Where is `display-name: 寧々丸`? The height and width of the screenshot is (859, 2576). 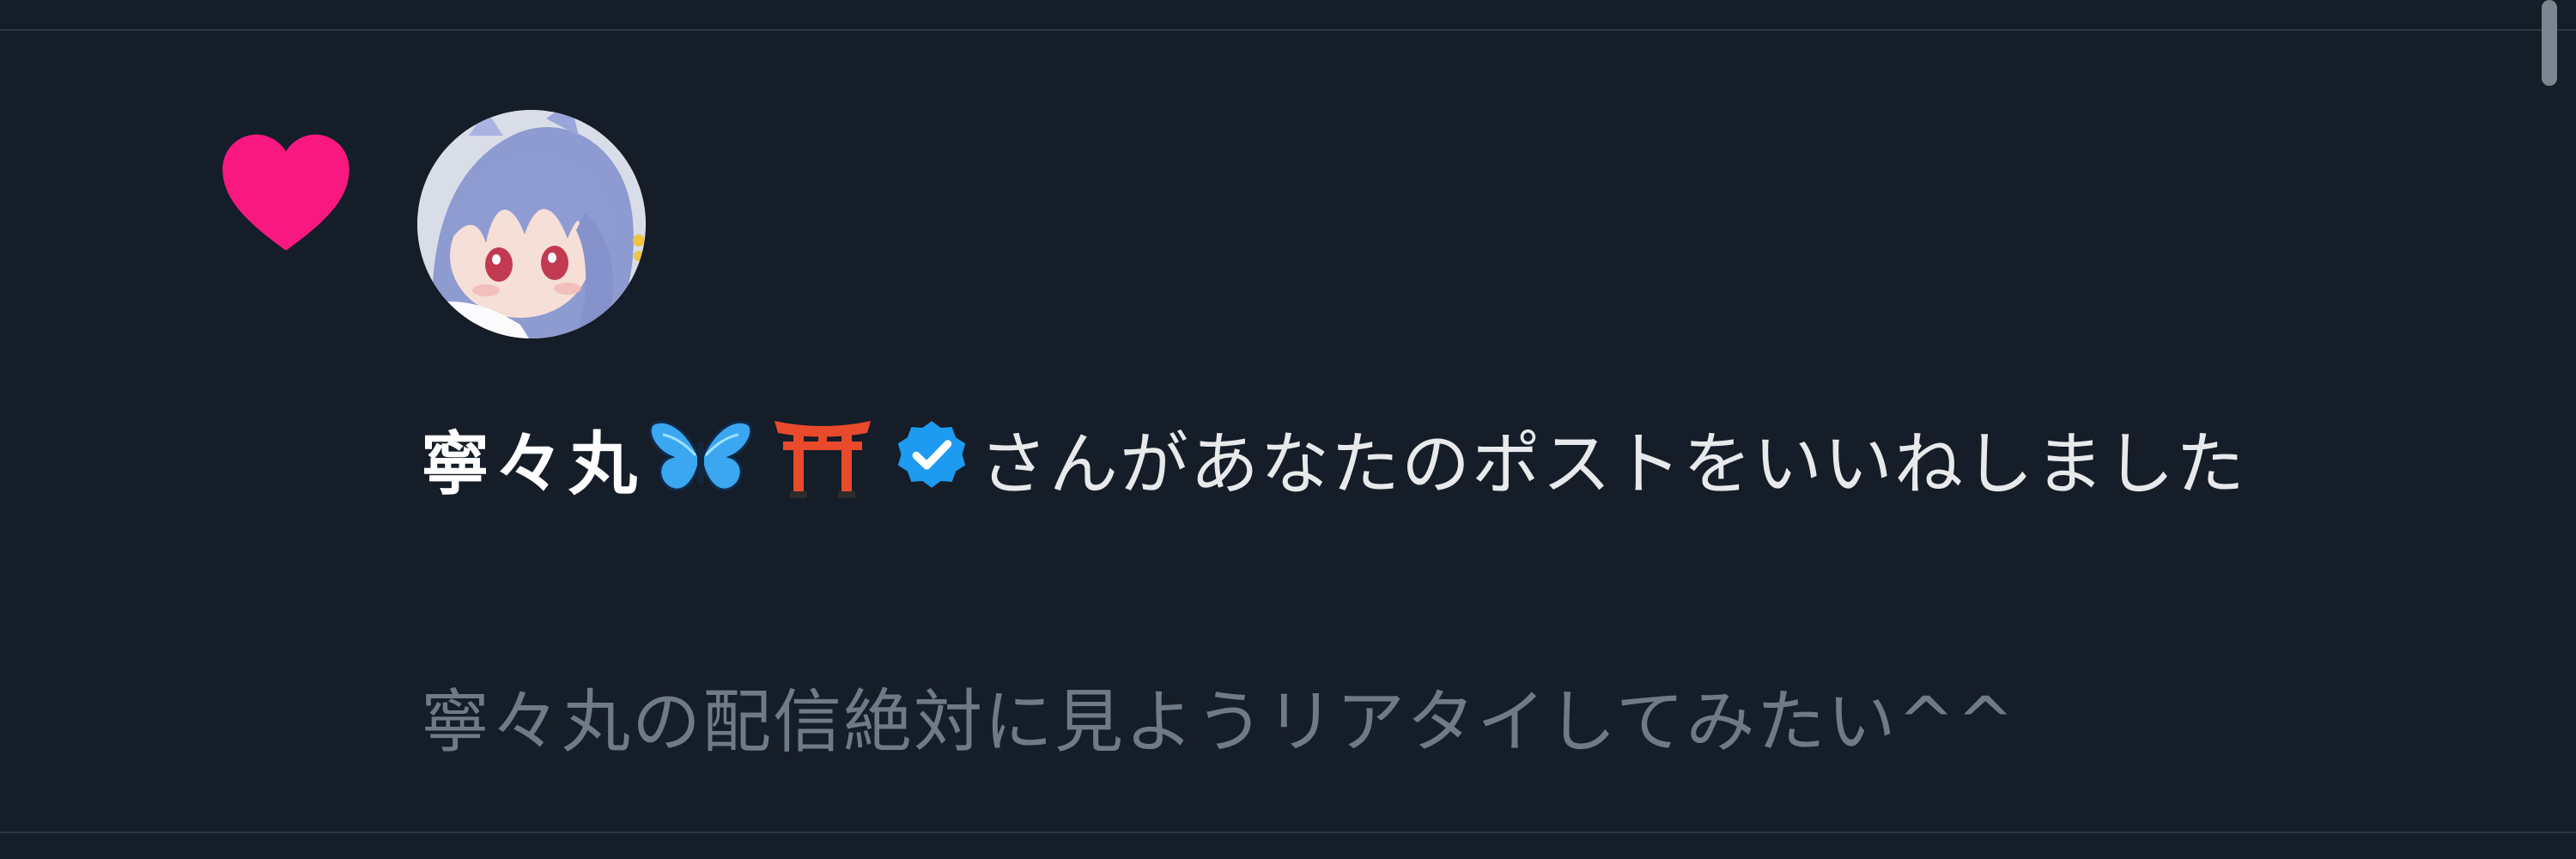
display-name: 寧々丸 is located at coordinates (532, 464).